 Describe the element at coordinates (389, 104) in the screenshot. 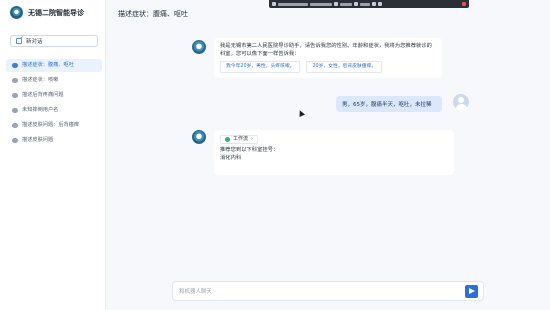

I see `user-message: 男，65岁，腹痛半天，呕吐，未拉稀` at that location.